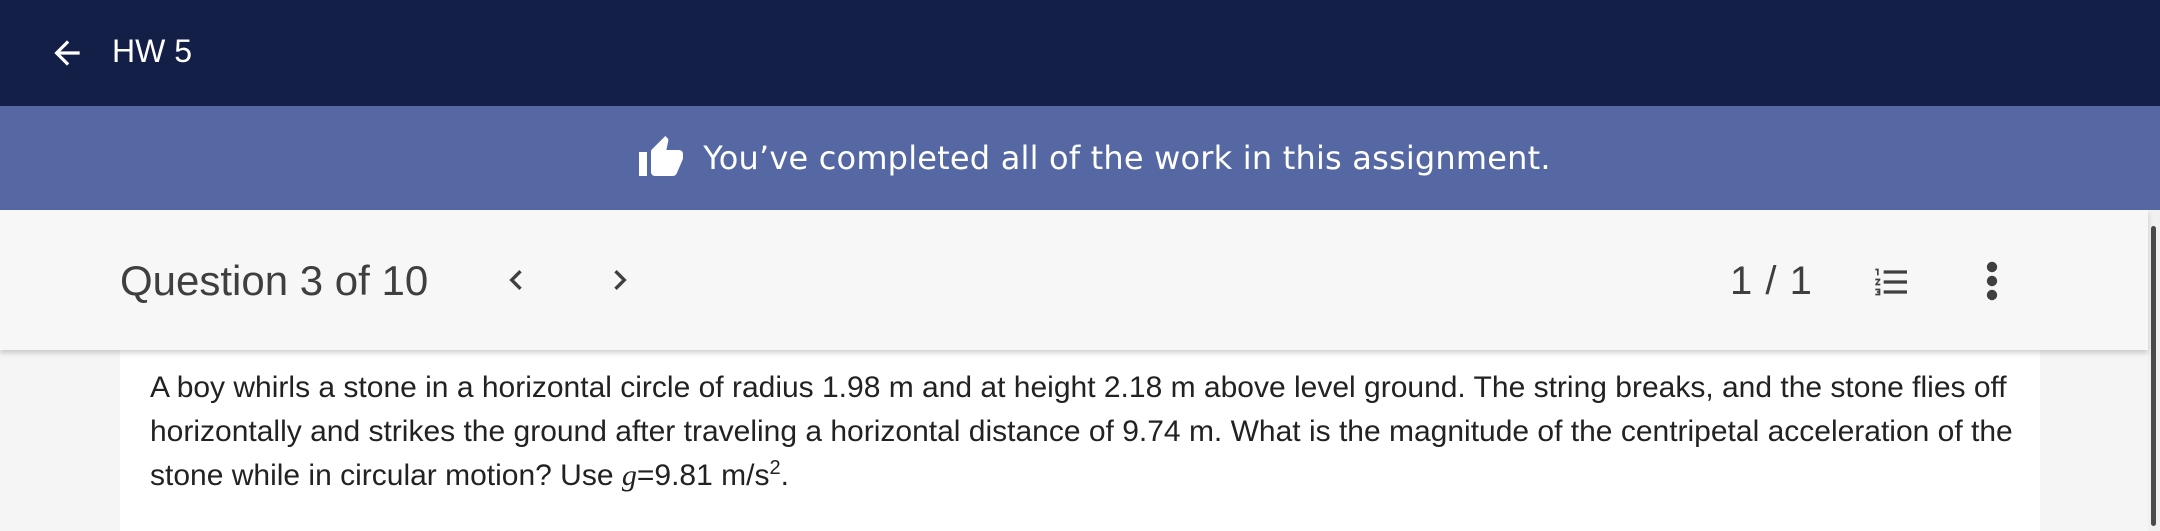  I want to click on thumbs-up-icon, so click(661, 158).